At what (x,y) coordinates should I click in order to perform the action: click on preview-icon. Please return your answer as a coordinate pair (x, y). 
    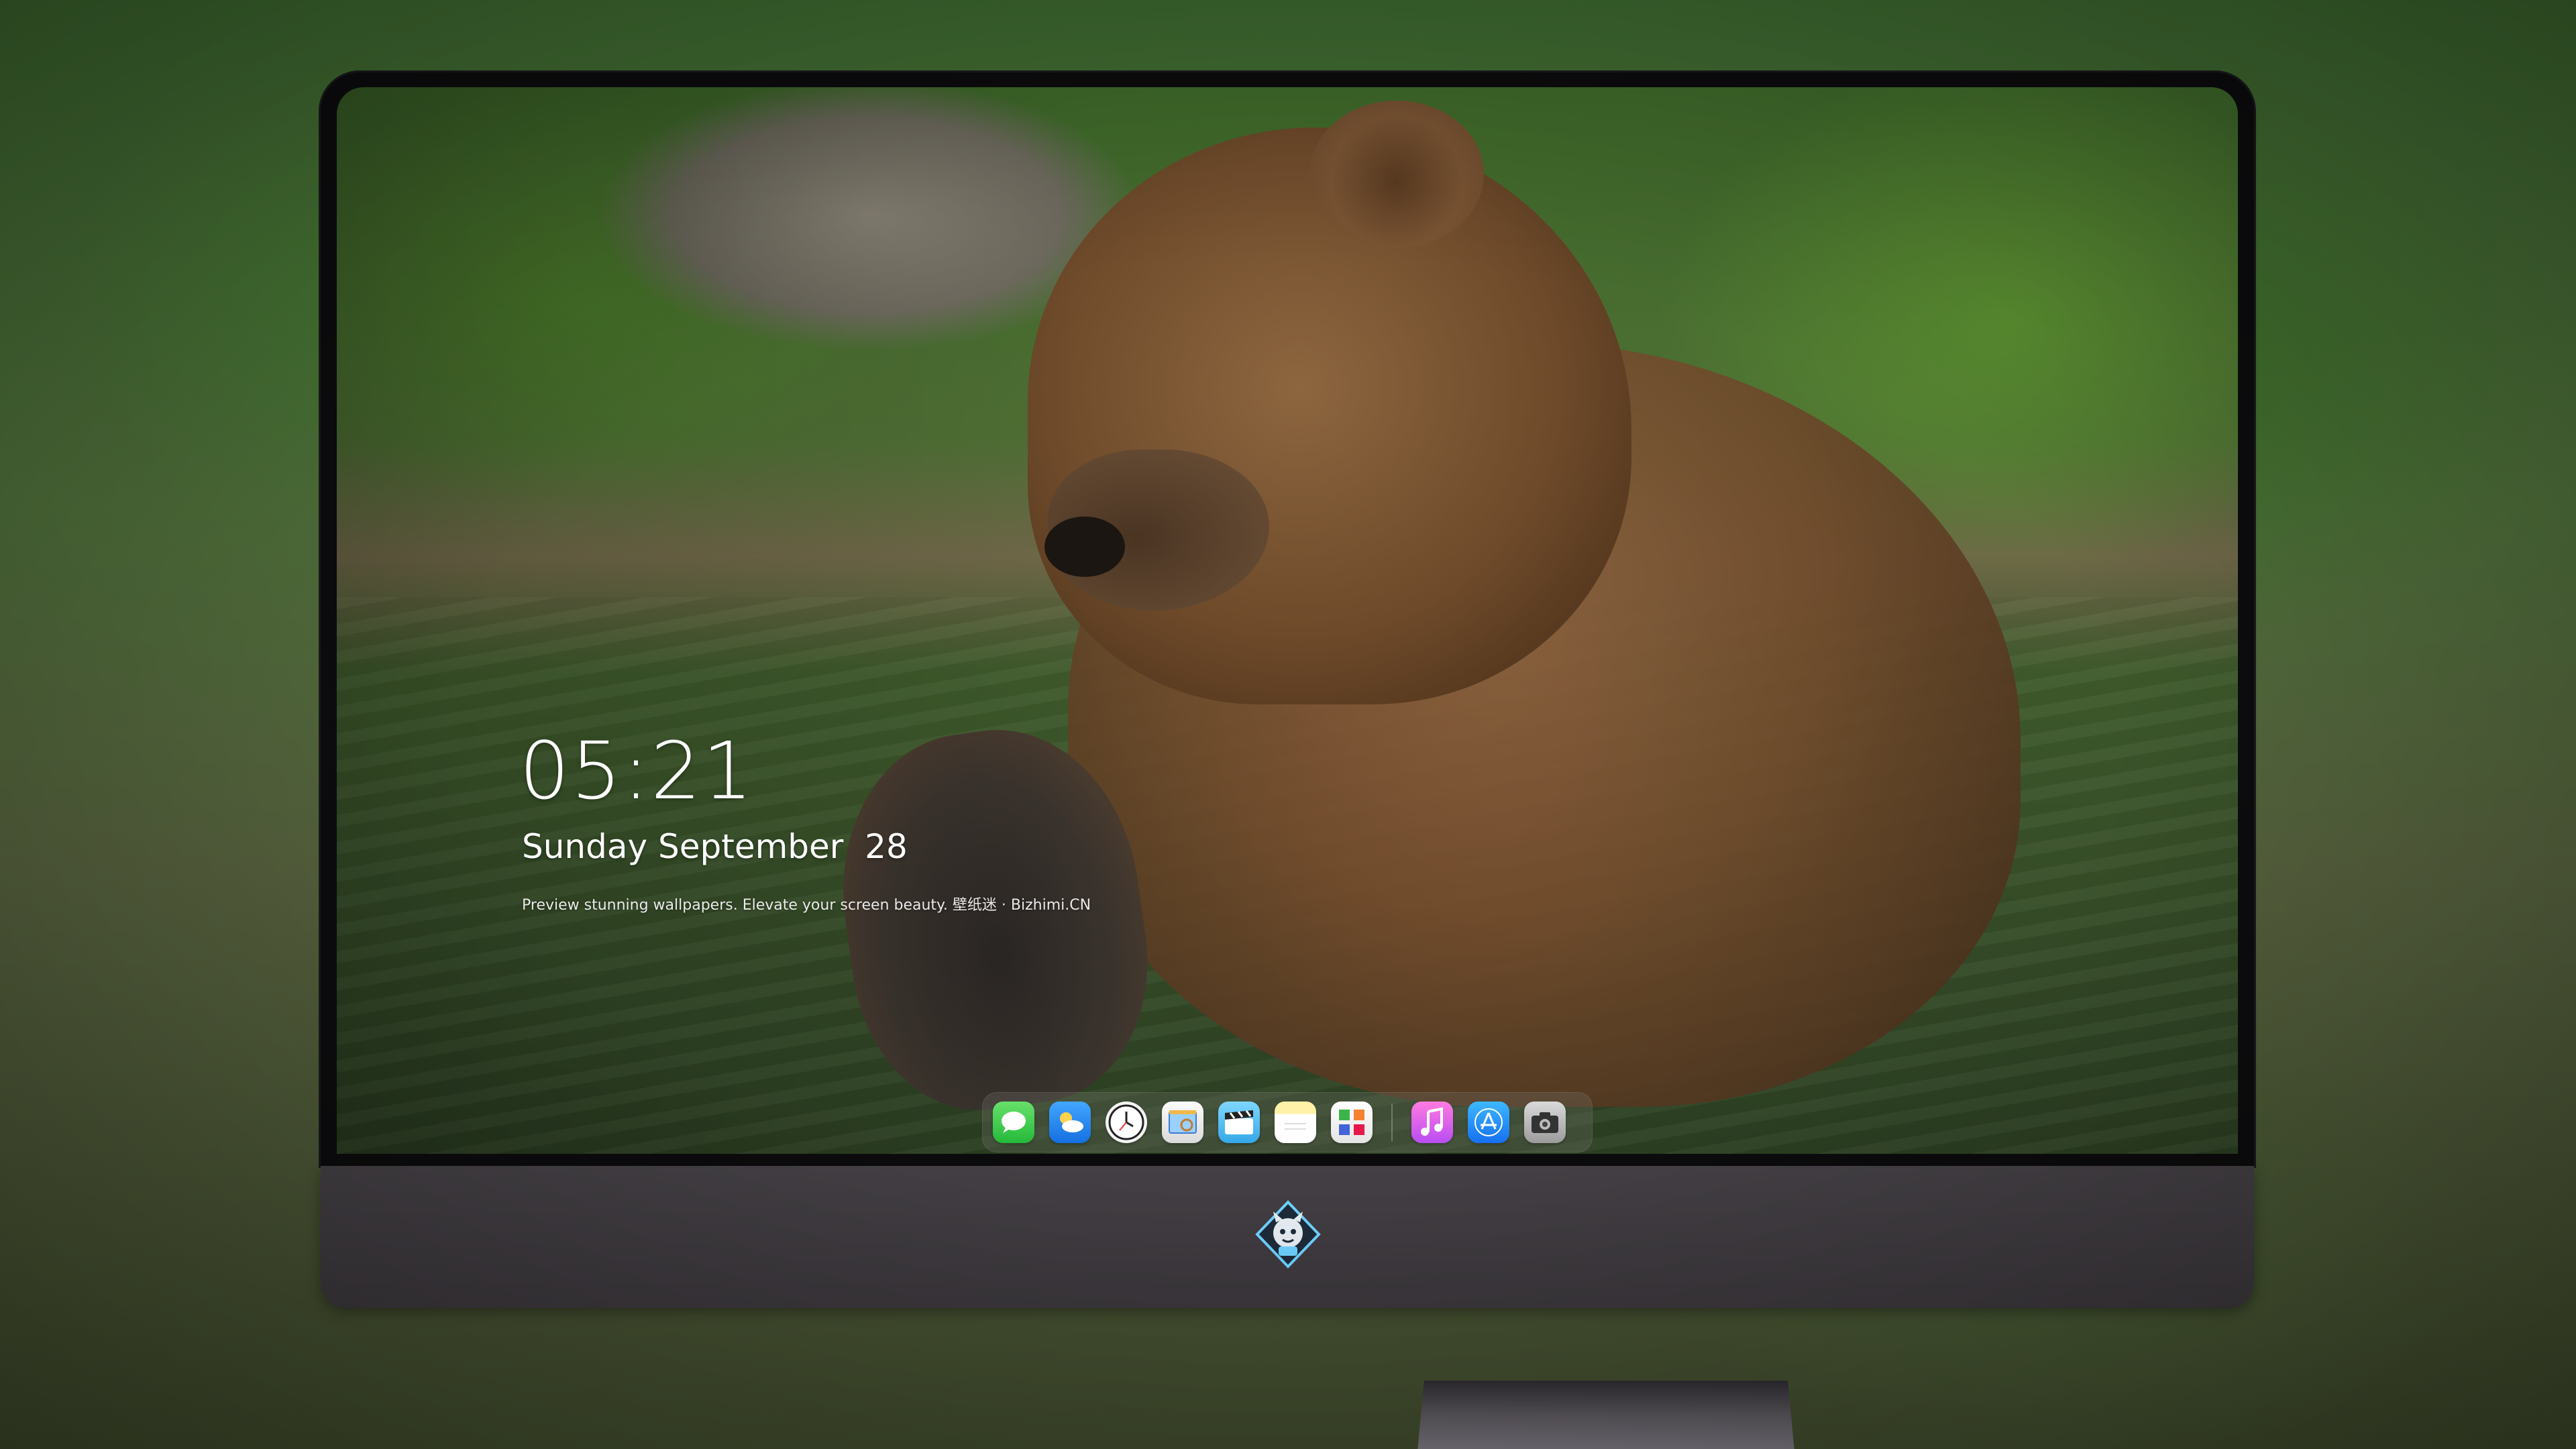
    Looking at the image, I should click on (1182, 1122).